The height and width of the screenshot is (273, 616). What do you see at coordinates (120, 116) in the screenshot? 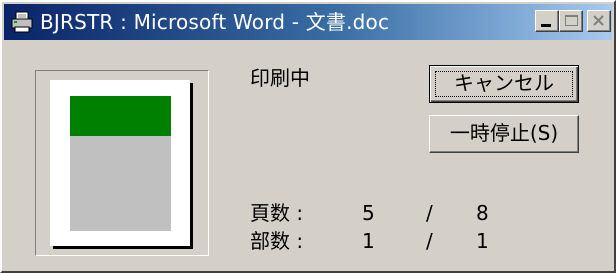
I see `page-preview-image-block` at bounding box center [120, 116].